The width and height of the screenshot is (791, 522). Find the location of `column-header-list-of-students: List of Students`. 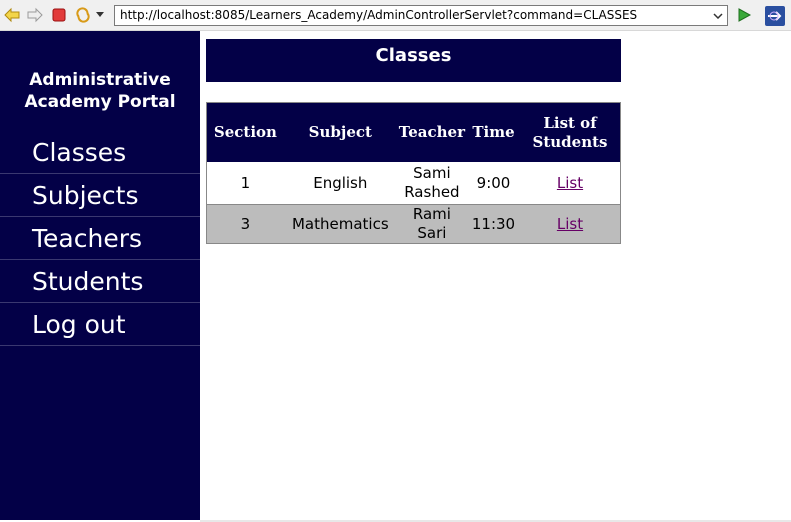

column-header-list-of-students: List of Students is located at coordinates (570, 132).